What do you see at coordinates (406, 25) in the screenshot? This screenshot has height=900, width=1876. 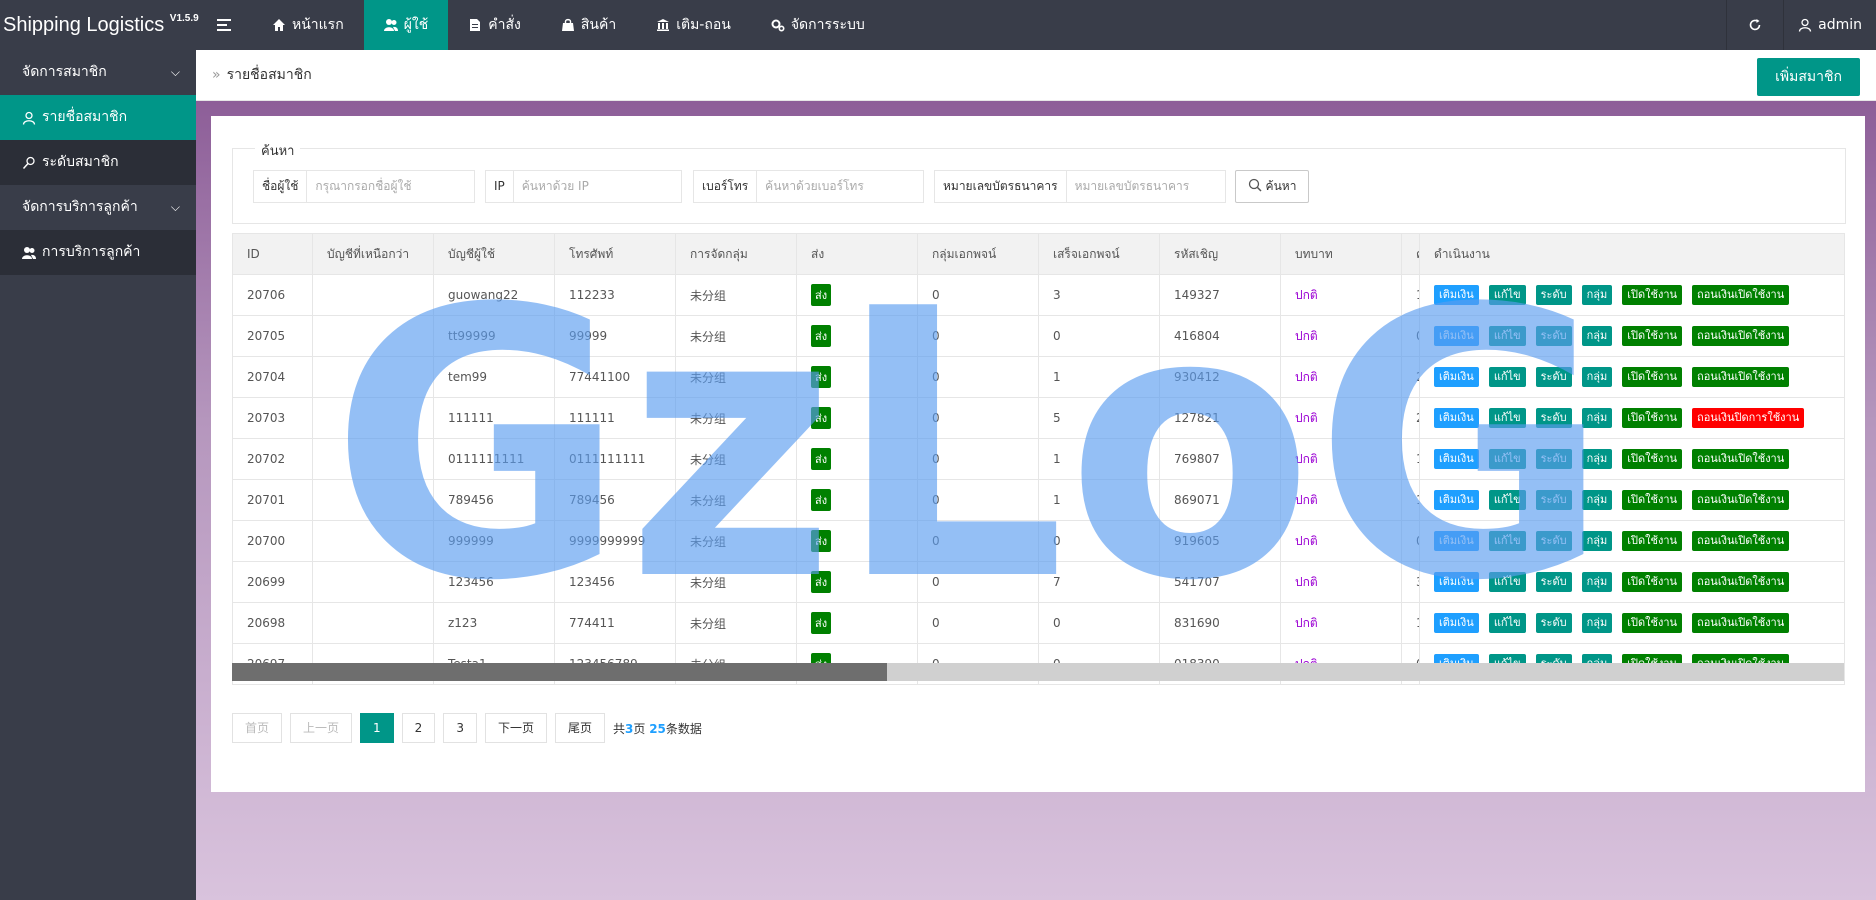 I see `nav-users: ผู้ใช้` at bounding box center [406, 25].